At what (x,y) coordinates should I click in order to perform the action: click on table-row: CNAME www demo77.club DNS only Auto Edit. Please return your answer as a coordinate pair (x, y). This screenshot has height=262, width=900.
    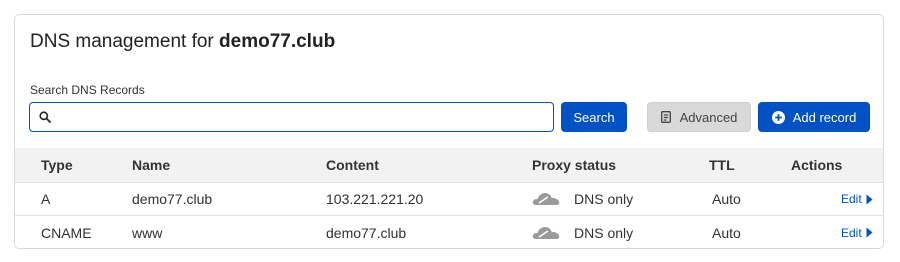
    Looking at the image, I should click on (449, 232).